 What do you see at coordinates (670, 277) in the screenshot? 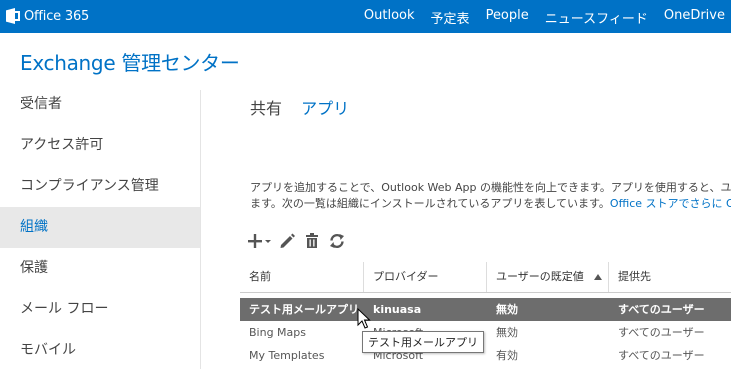
I see `column-header-available-to: 提供先` at bounding box center [670, 277].